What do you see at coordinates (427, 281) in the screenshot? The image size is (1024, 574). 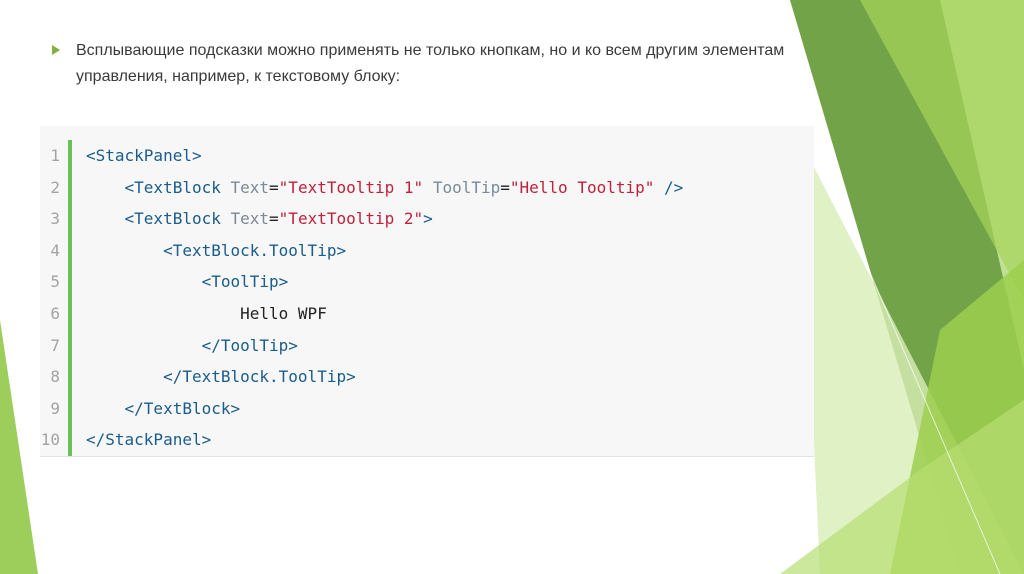 I see `code-line: 5 <ToolTip>` at bounding box center [427, 281].